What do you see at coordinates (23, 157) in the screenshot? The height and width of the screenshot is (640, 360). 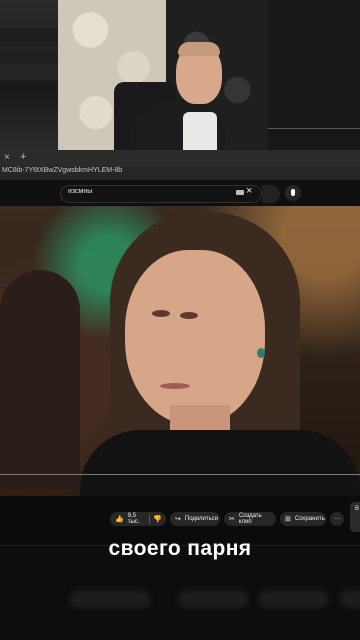 I see `new-tab-icon: +` at bounding box center [23, 157].